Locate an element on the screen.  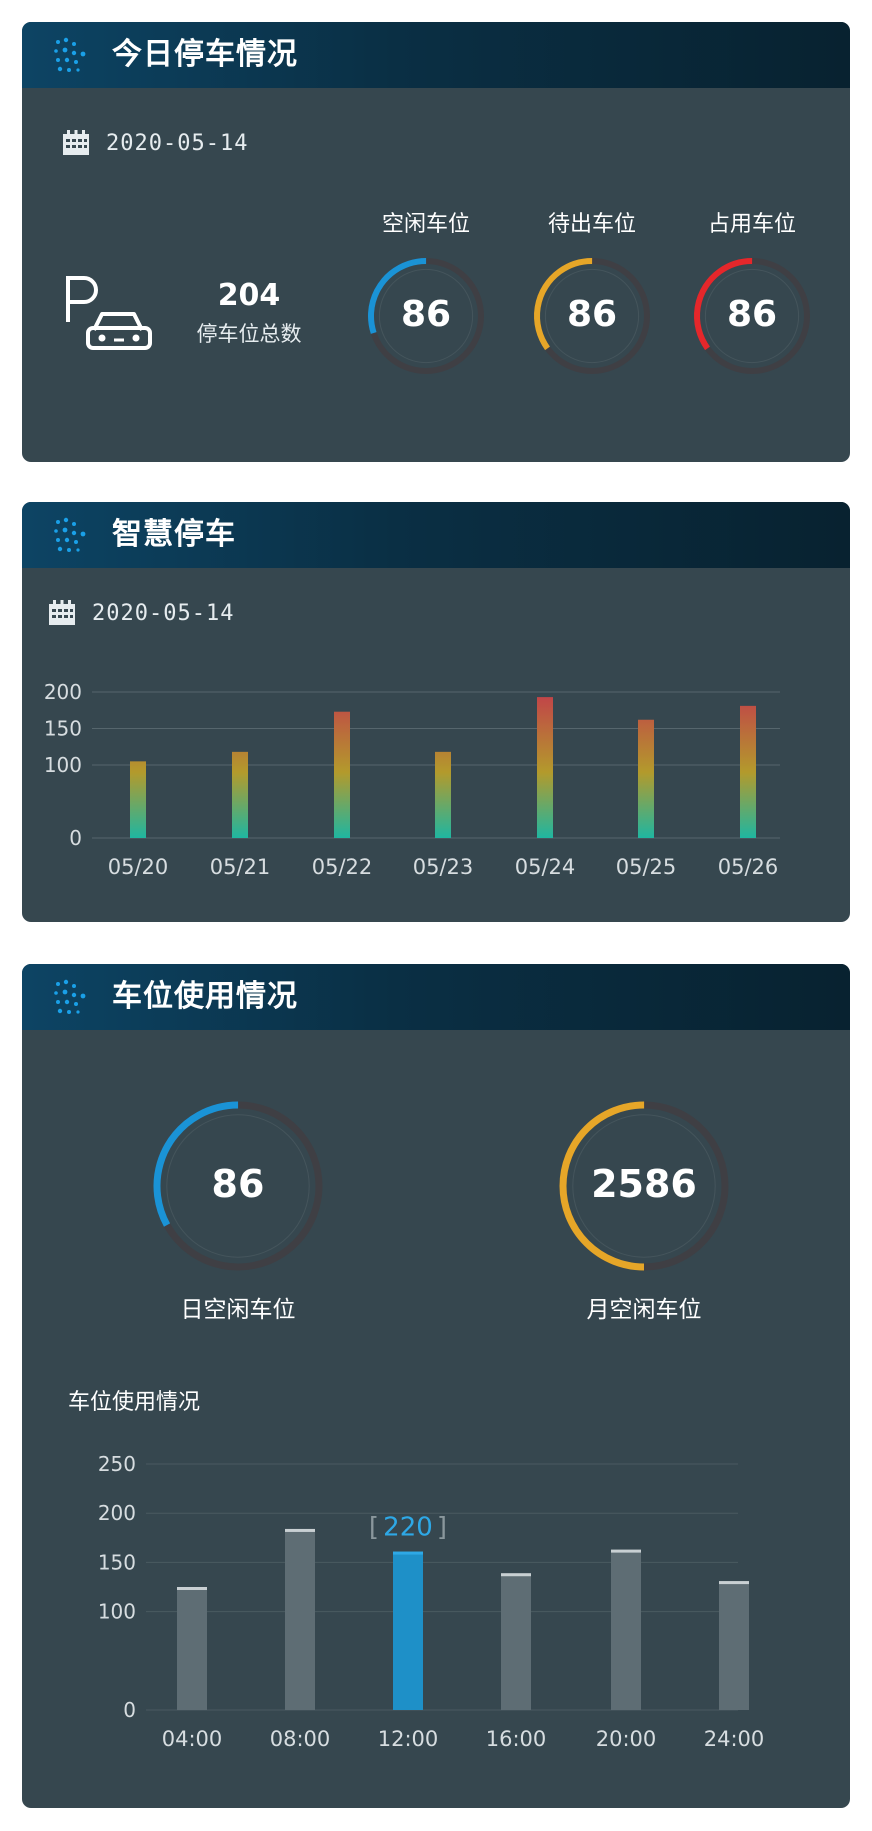
x-tick-label: 05/22 is located at coordinates (342, 867).